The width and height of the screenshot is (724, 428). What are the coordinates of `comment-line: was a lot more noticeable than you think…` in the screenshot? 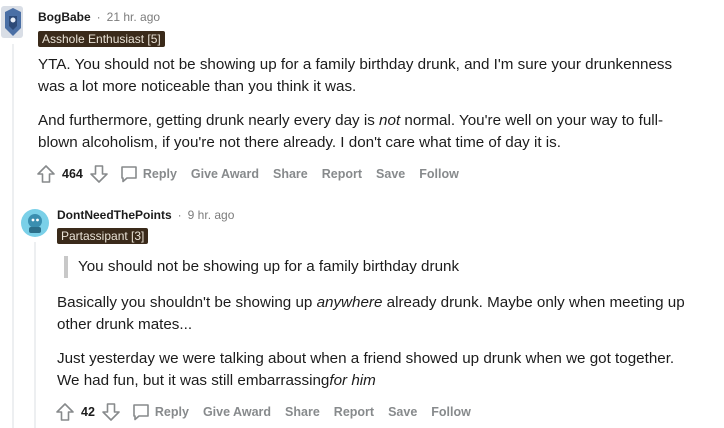 It's located at (197, 86).